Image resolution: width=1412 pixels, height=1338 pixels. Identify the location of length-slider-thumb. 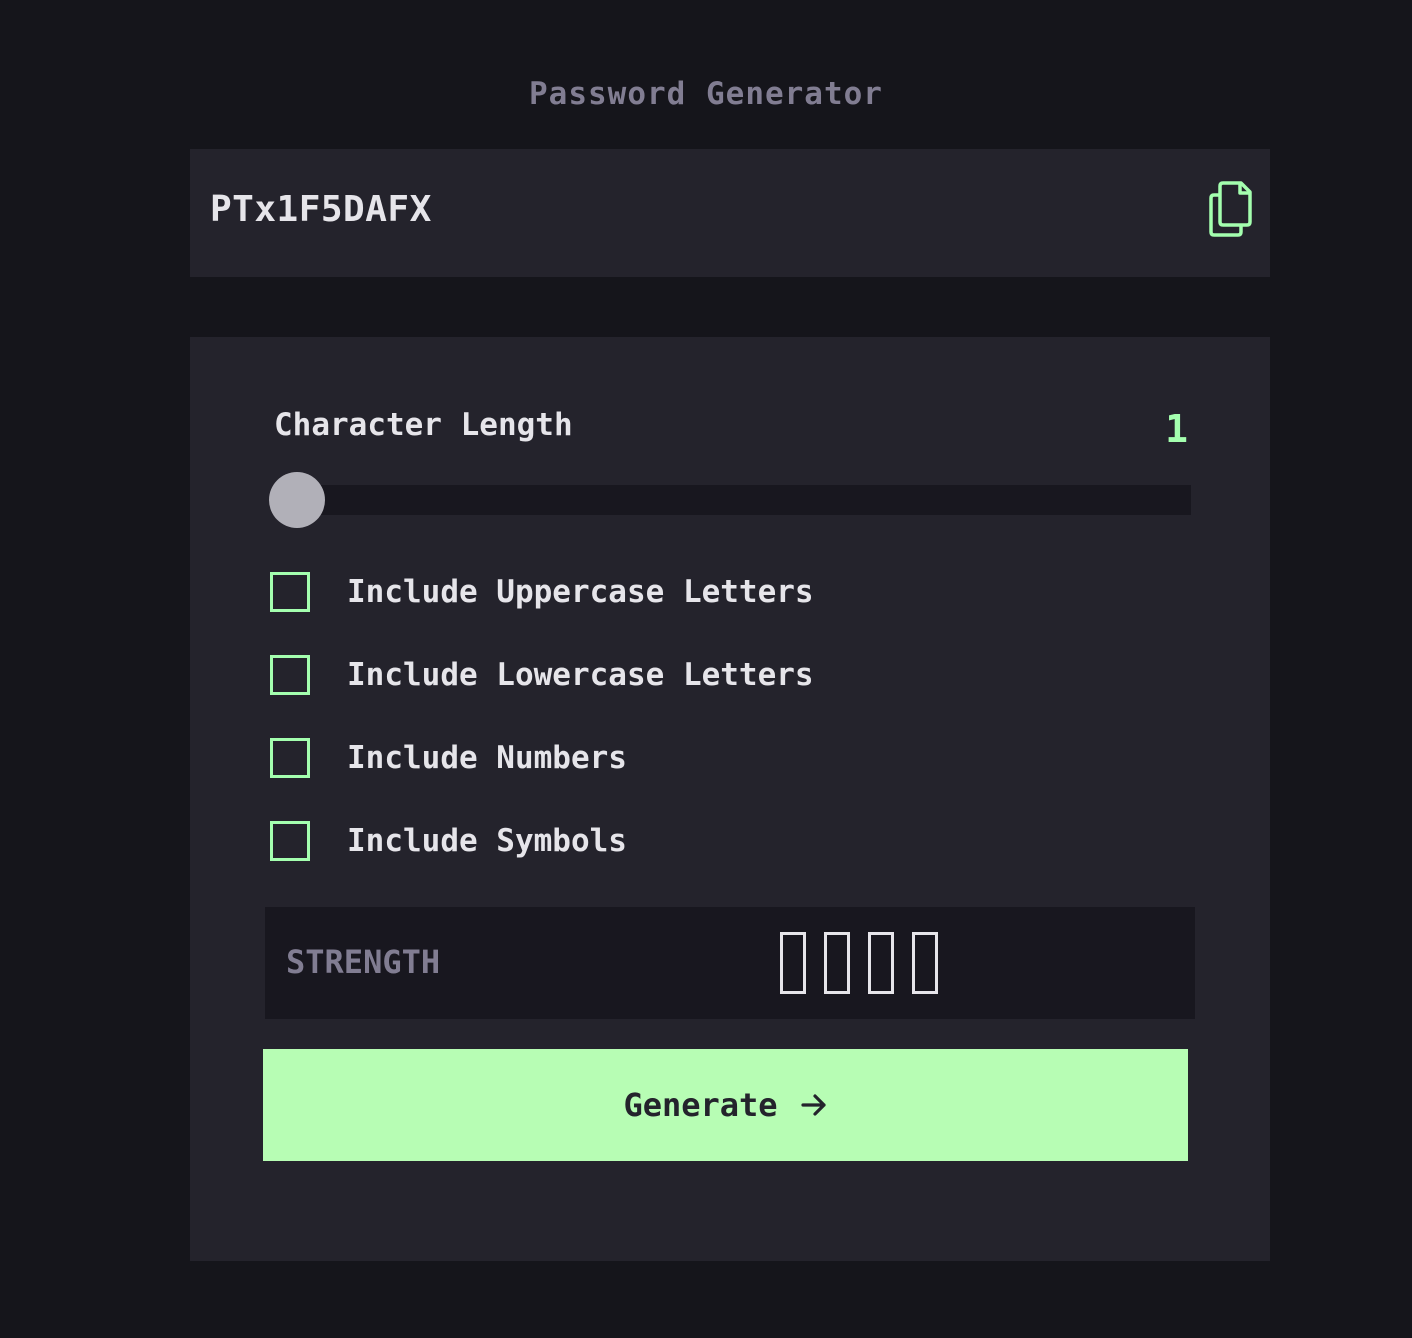
(297, 500).